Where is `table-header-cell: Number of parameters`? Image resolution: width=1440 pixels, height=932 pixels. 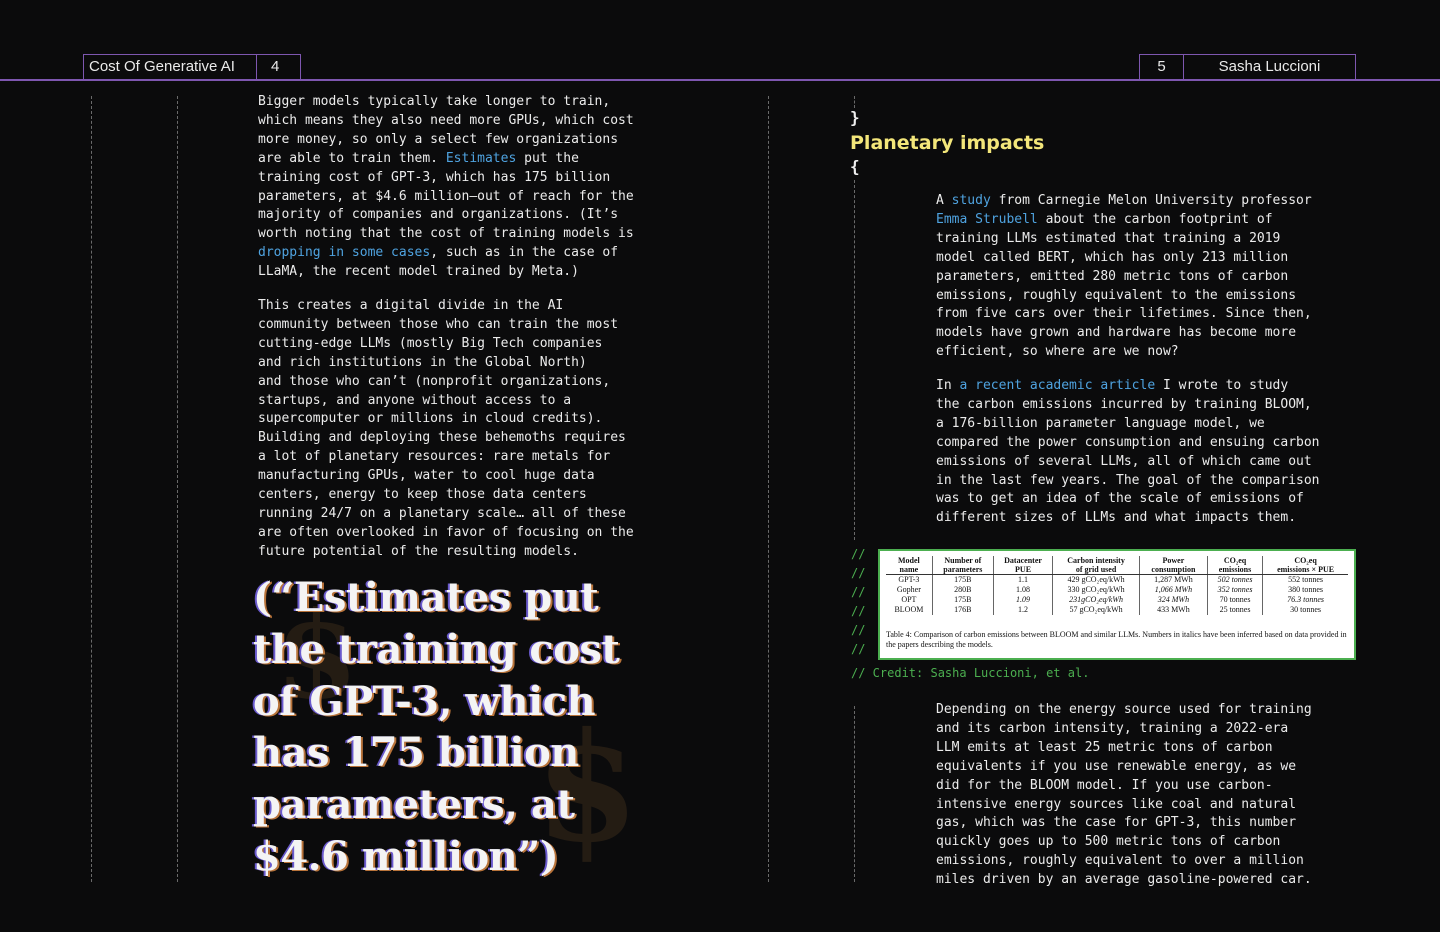
table-header-cell: Number of parameters is located at coordinates (962, 565).